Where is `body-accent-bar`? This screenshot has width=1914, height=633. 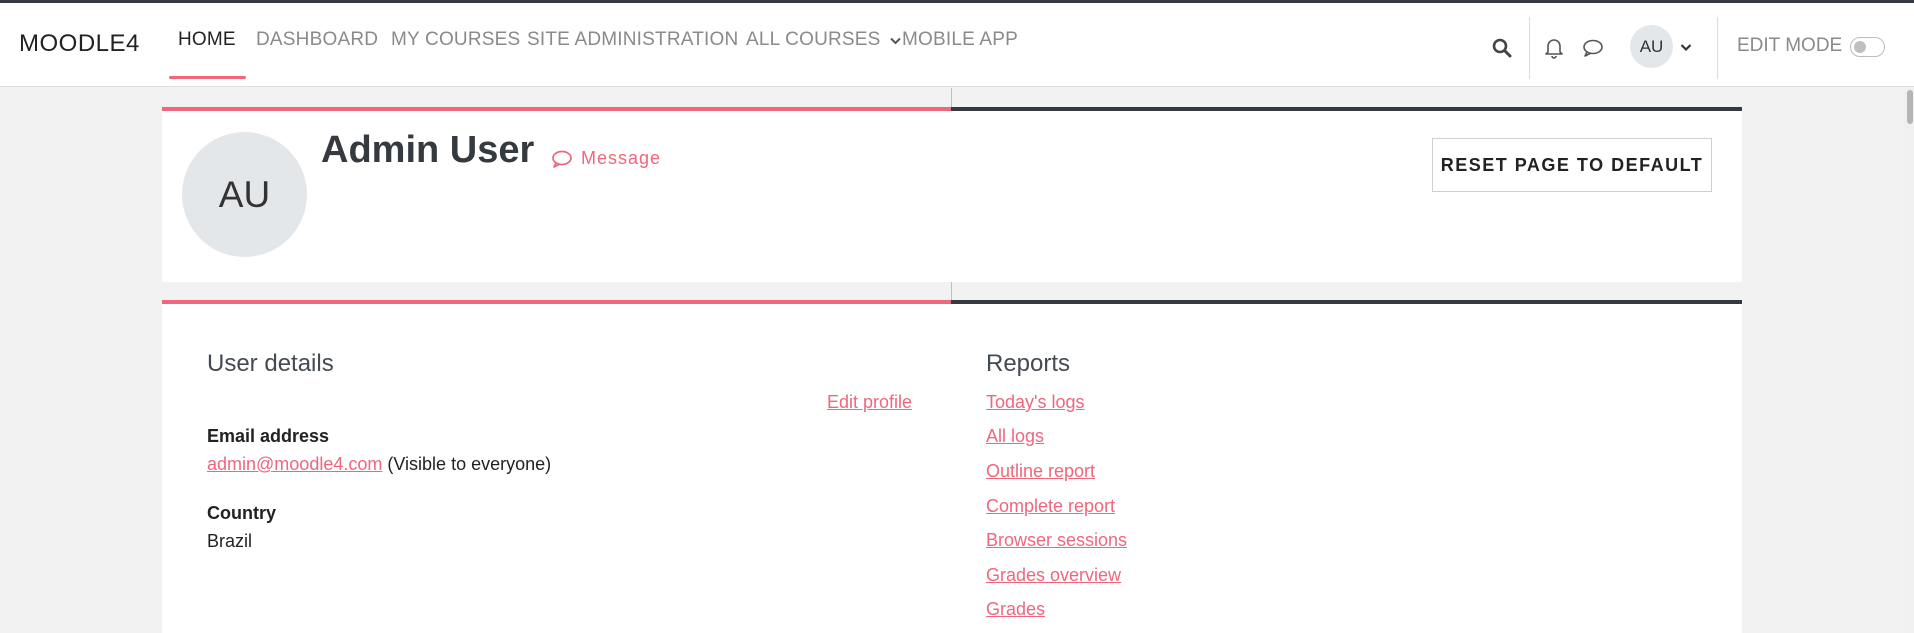
body-accent-bar is located at coordinates (557, 302).